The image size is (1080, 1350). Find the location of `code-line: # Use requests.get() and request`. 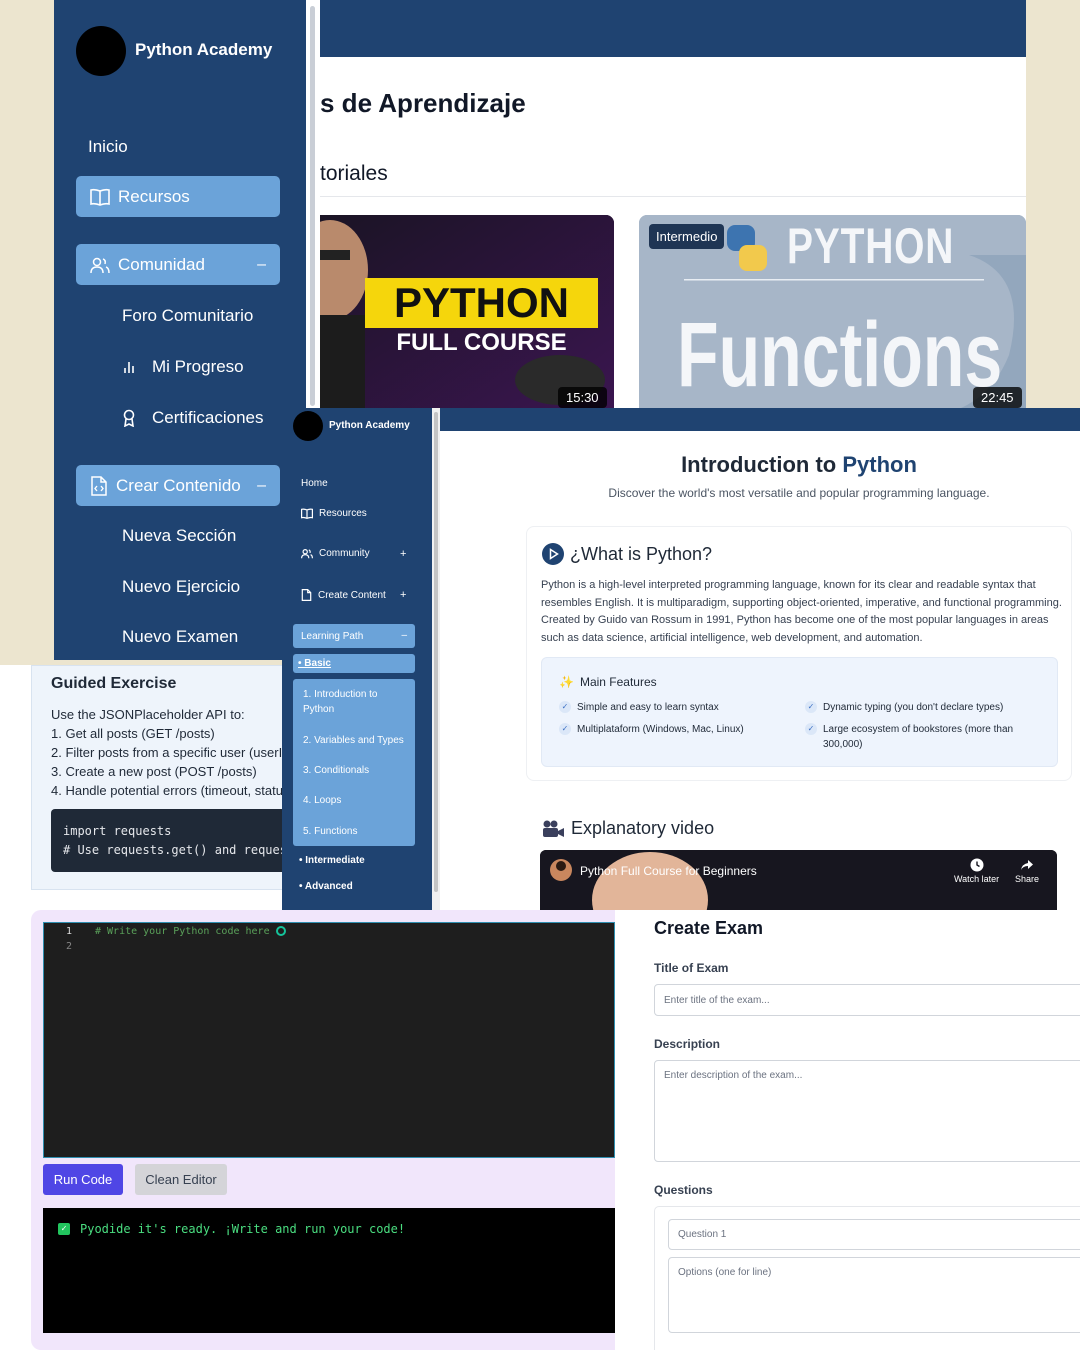

code-line: # Use requests.get() and request is located at coordinates (174, 850).